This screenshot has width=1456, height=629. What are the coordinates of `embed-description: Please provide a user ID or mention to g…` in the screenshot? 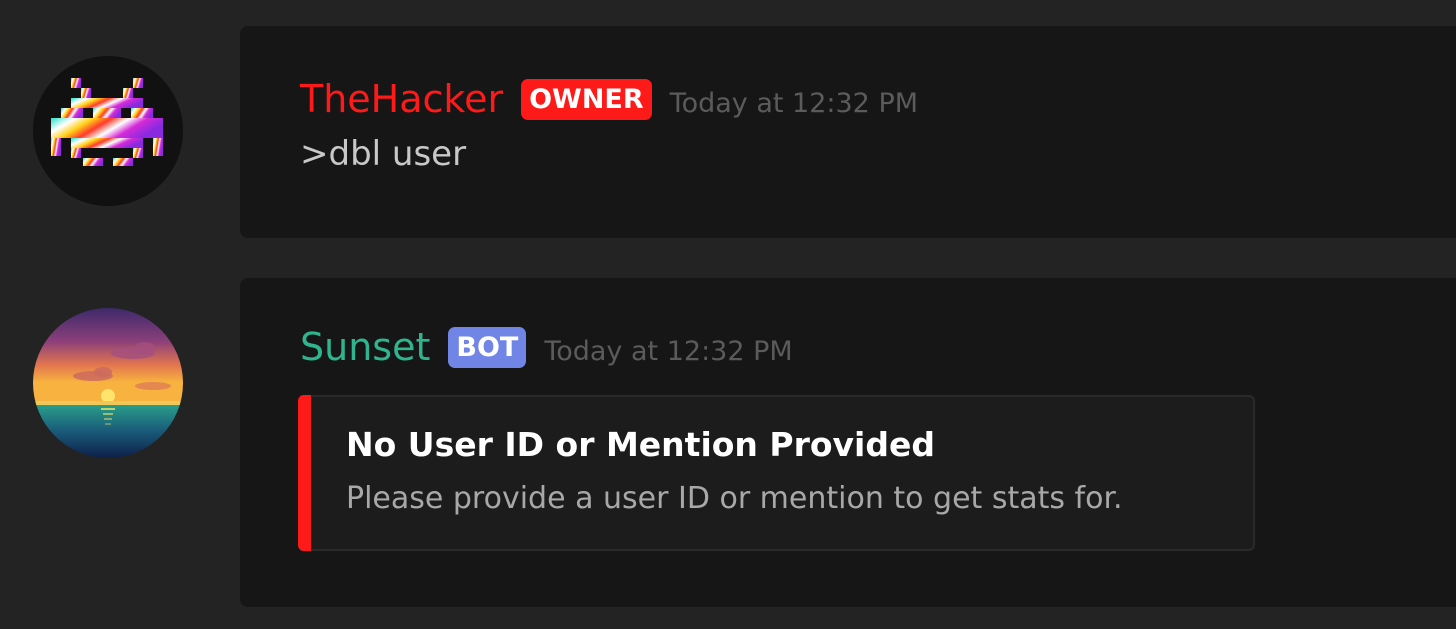 It's located at (734, 498).